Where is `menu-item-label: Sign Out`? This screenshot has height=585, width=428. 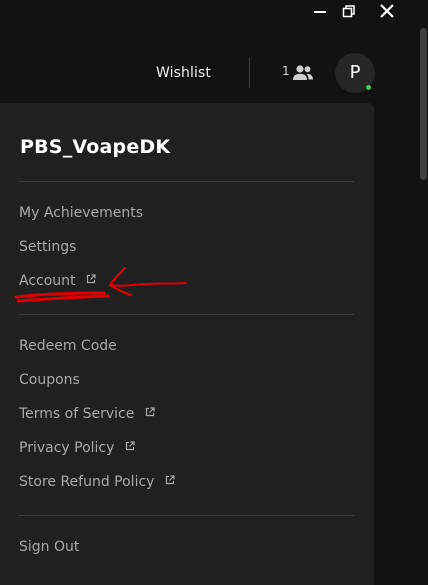
menu-item-label: Sign Out is located at coordinates (49, 547).